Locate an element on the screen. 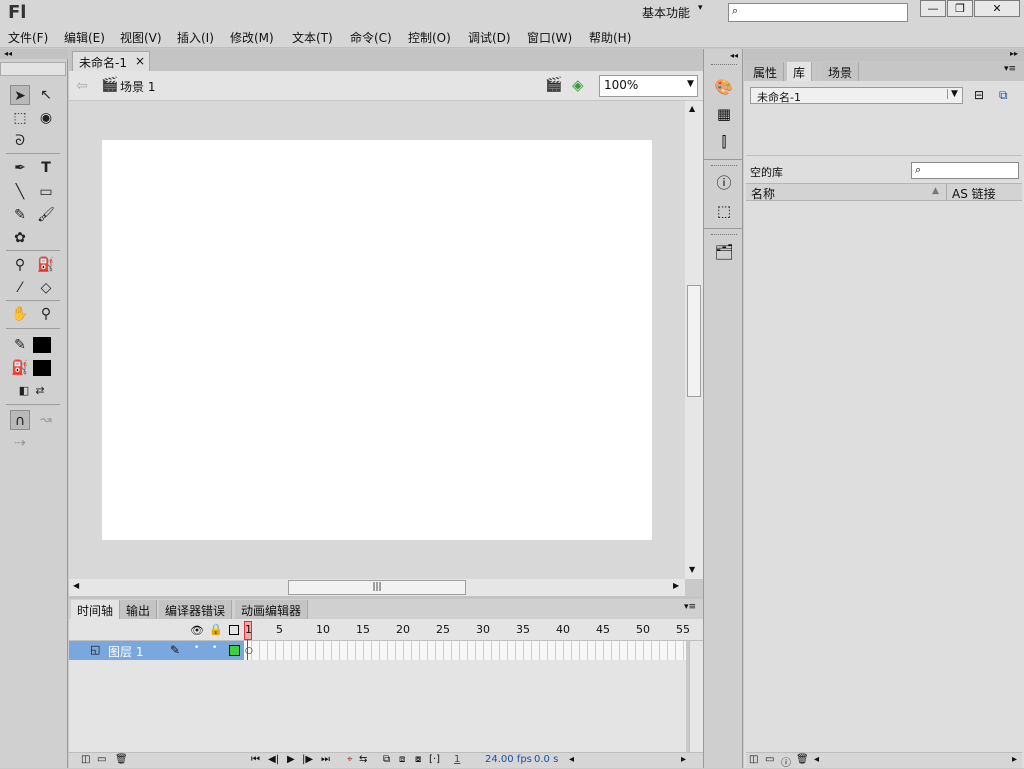  swatches-panel-icon: ▦ is located at coordinates (724, 114).